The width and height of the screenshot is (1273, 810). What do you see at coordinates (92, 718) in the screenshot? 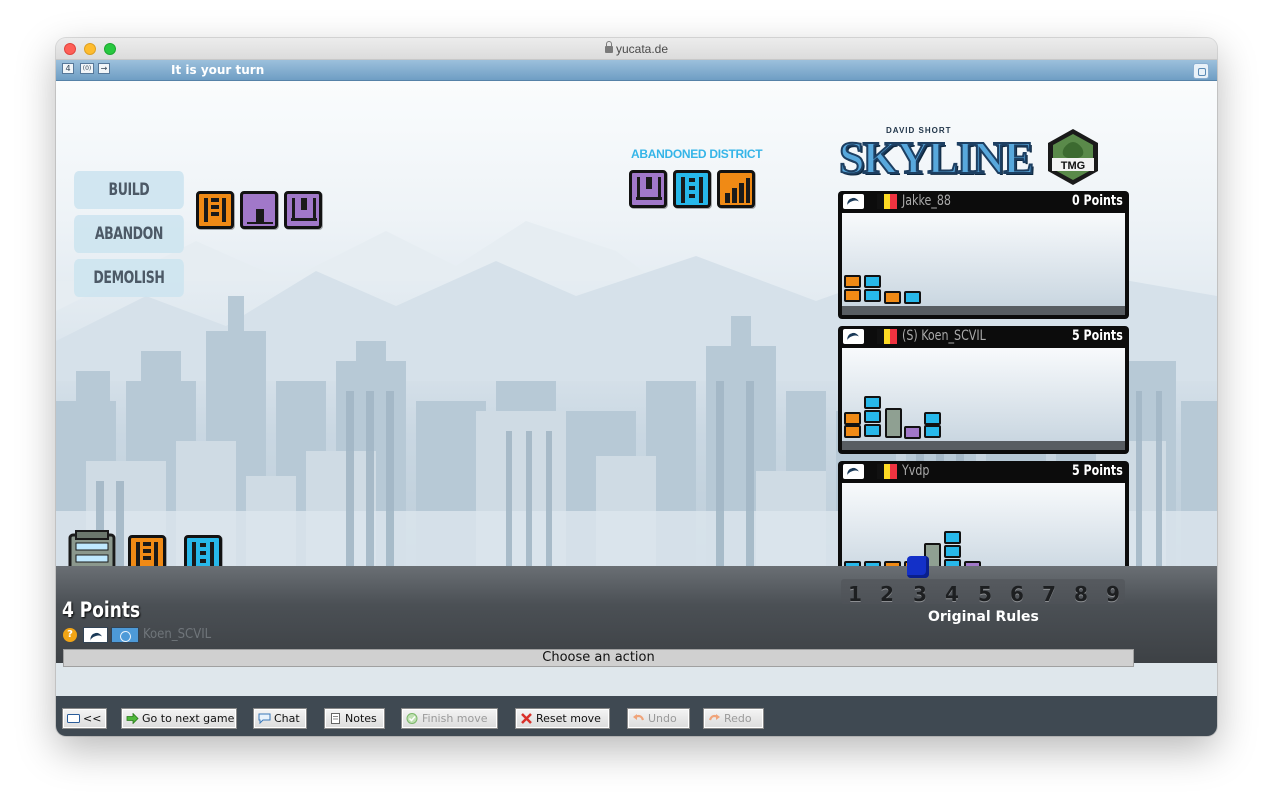
I see `back-button-label: <<` at bounding box center [92, 718].